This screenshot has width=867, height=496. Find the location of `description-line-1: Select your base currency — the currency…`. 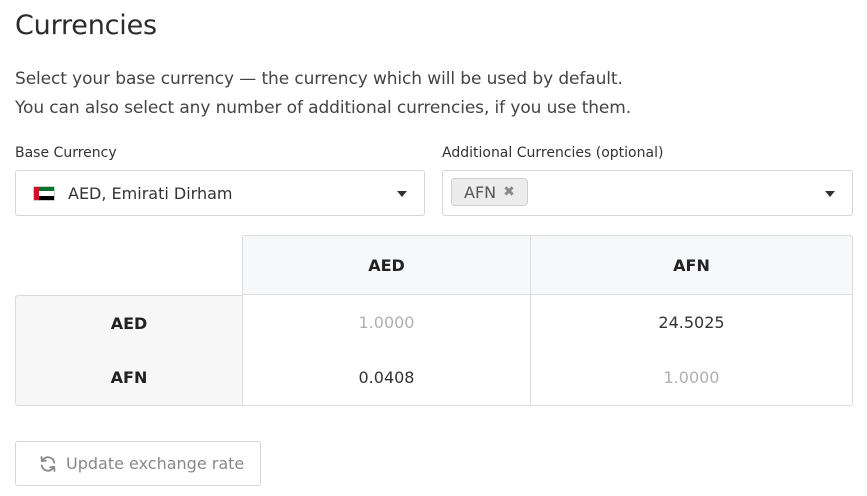

description-line-1: Select your base currency — the currency… is located at coordinates (319, 79).